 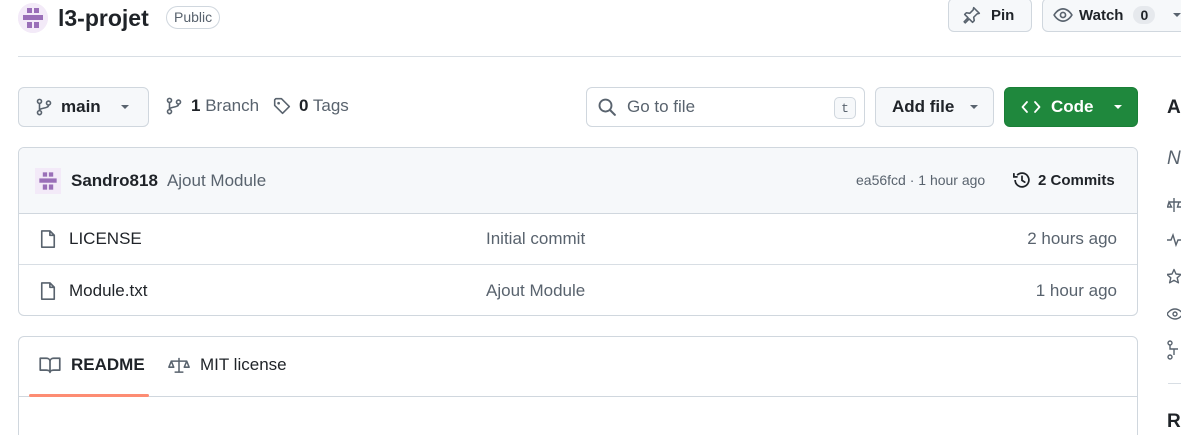 What do you see at coordinates (311, 106) in the screenshot?
I see `tags-link: 0 Tags` at bounding box center [311, 106].